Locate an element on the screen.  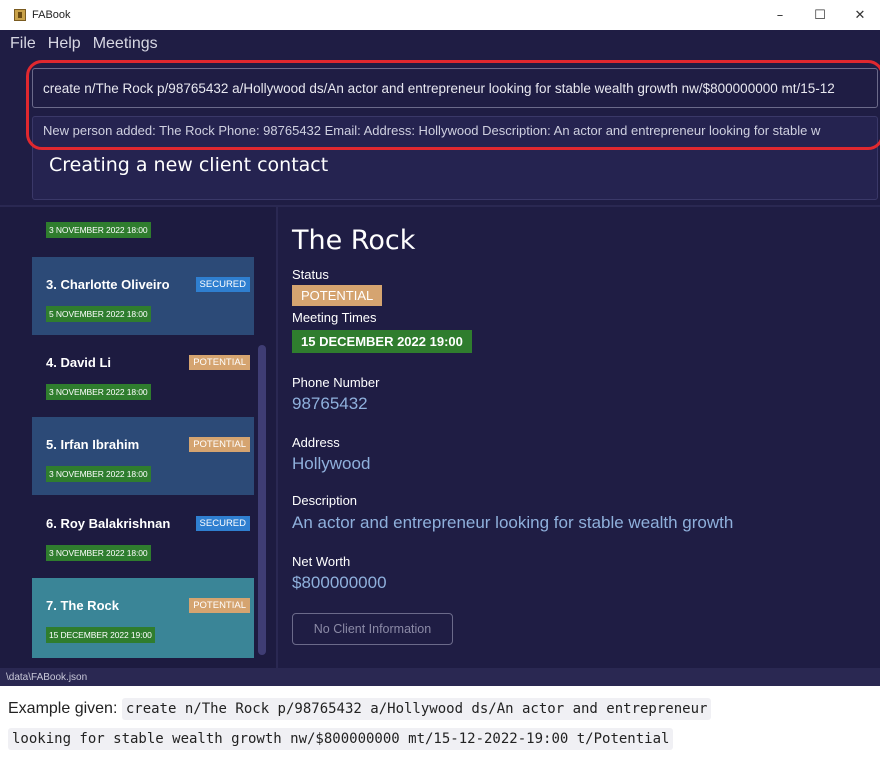
menu-file: File is located at coordinates (23, 44).